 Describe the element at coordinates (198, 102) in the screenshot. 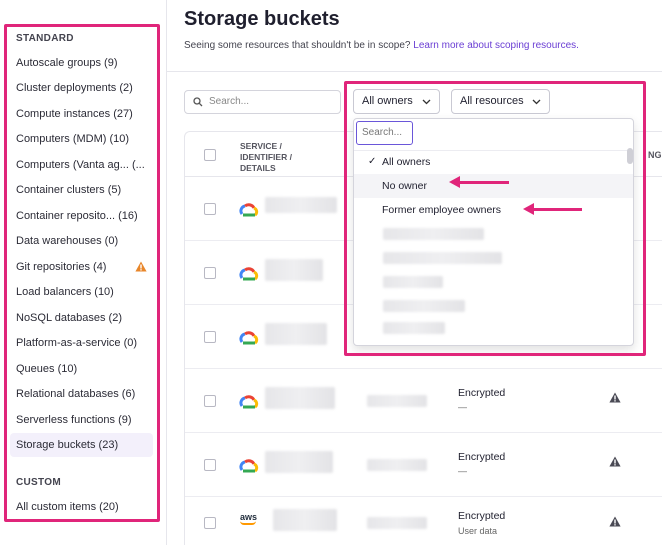

I see `search-icon` at that location.